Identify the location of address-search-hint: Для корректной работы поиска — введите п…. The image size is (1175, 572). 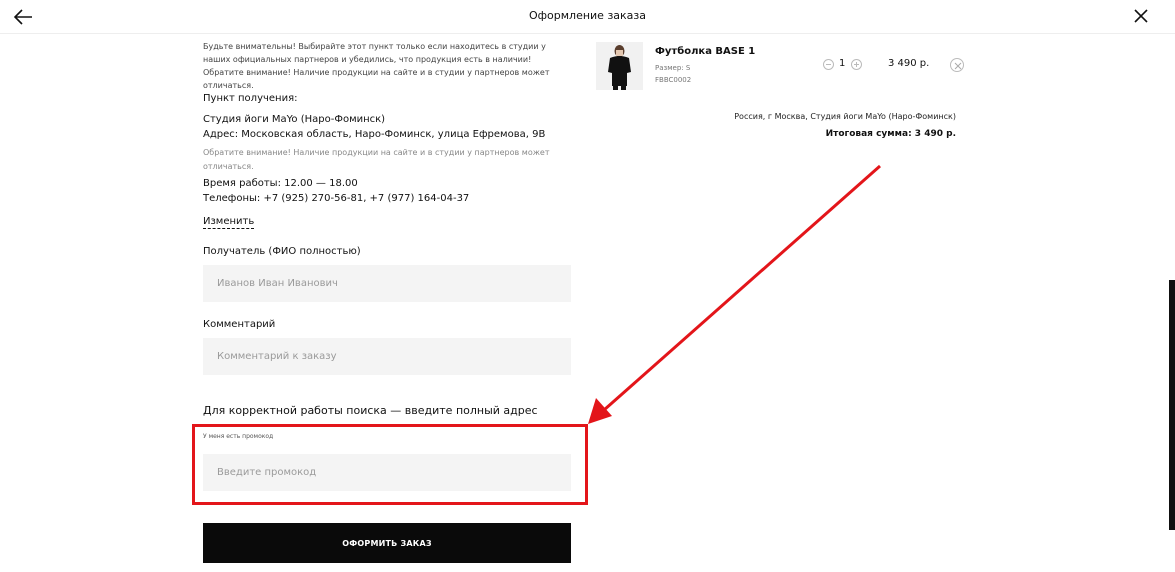
(370, 410).